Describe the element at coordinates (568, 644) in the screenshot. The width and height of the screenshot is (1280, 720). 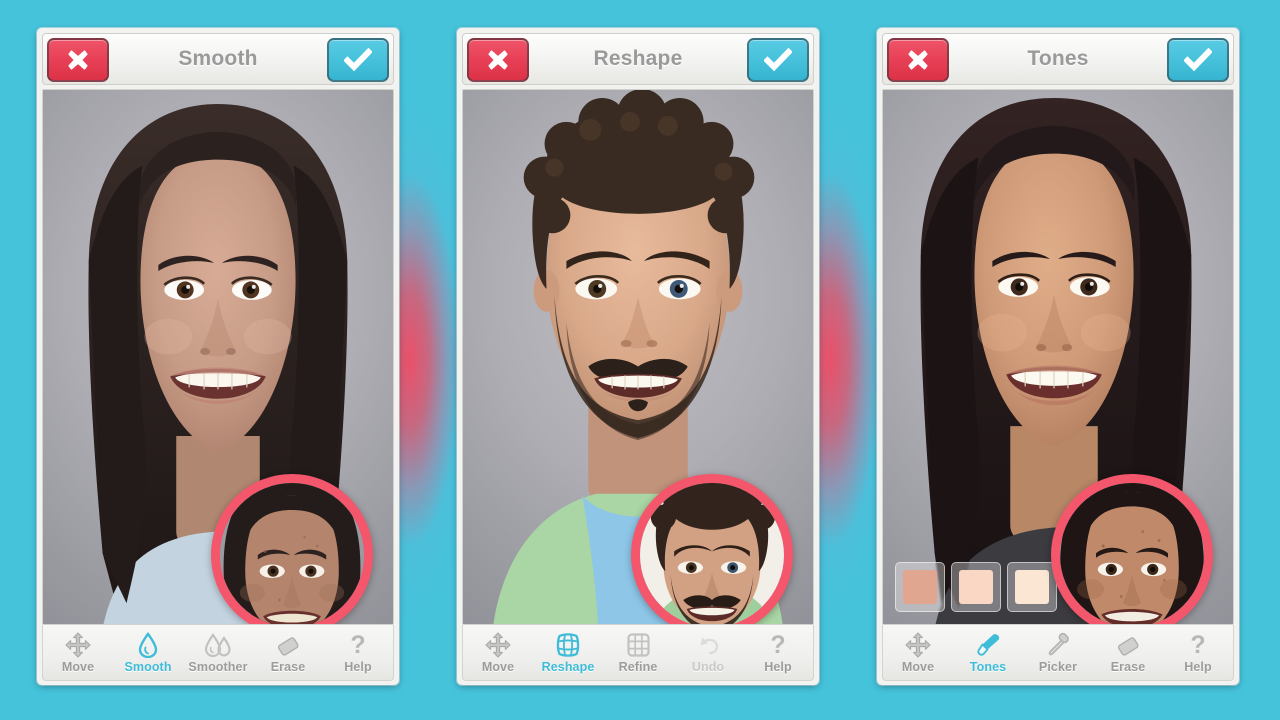
I see `warp-mesh-icon` at that location.